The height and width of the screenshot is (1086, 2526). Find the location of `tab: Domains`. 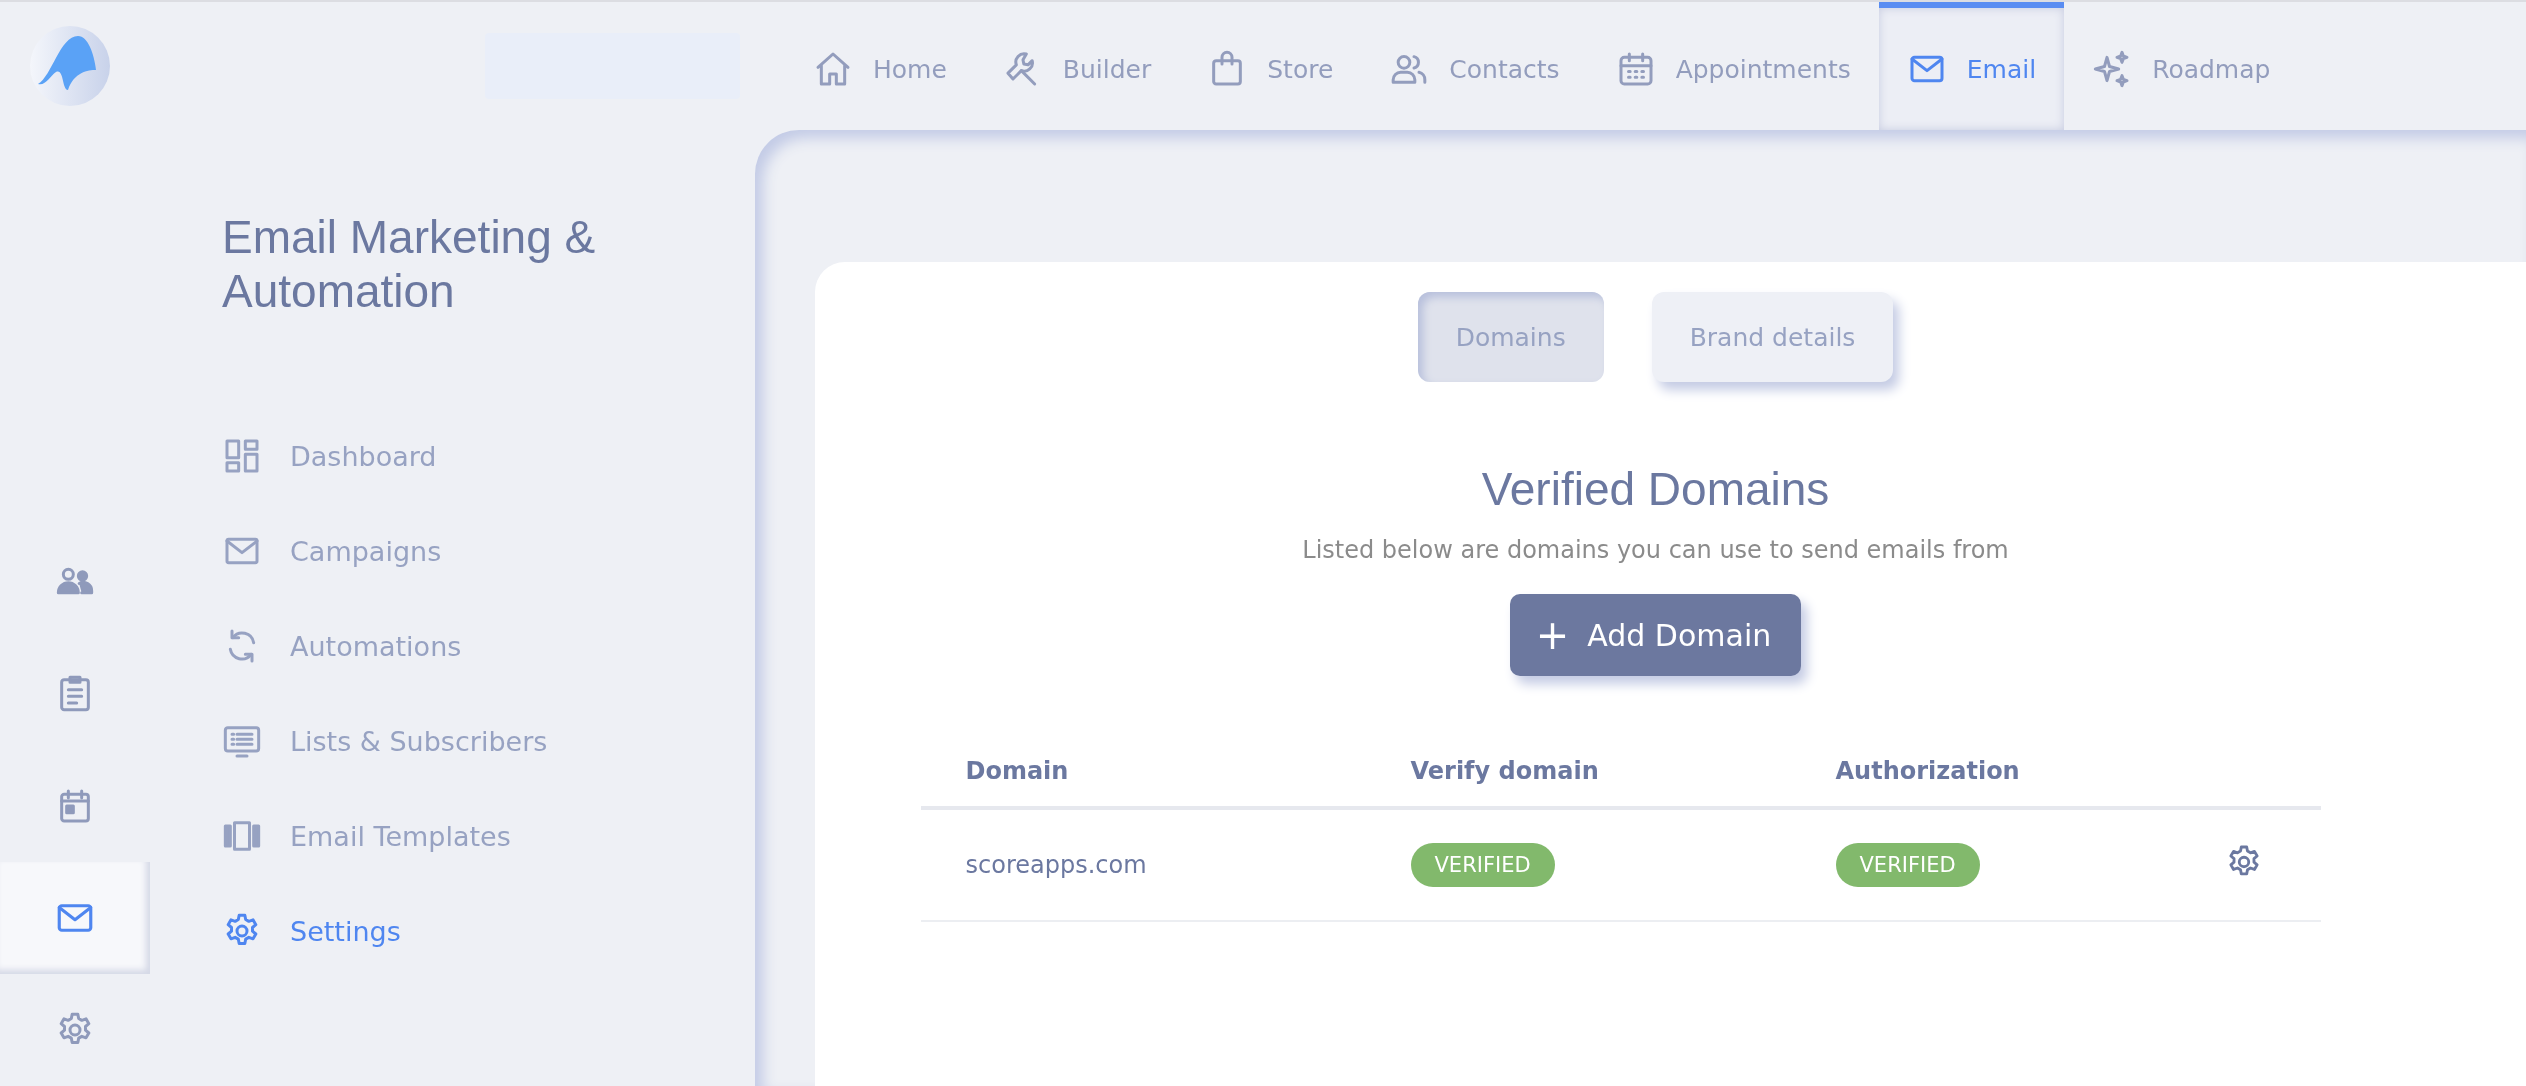

tab: Domains is located at coordinates (1510, 337).